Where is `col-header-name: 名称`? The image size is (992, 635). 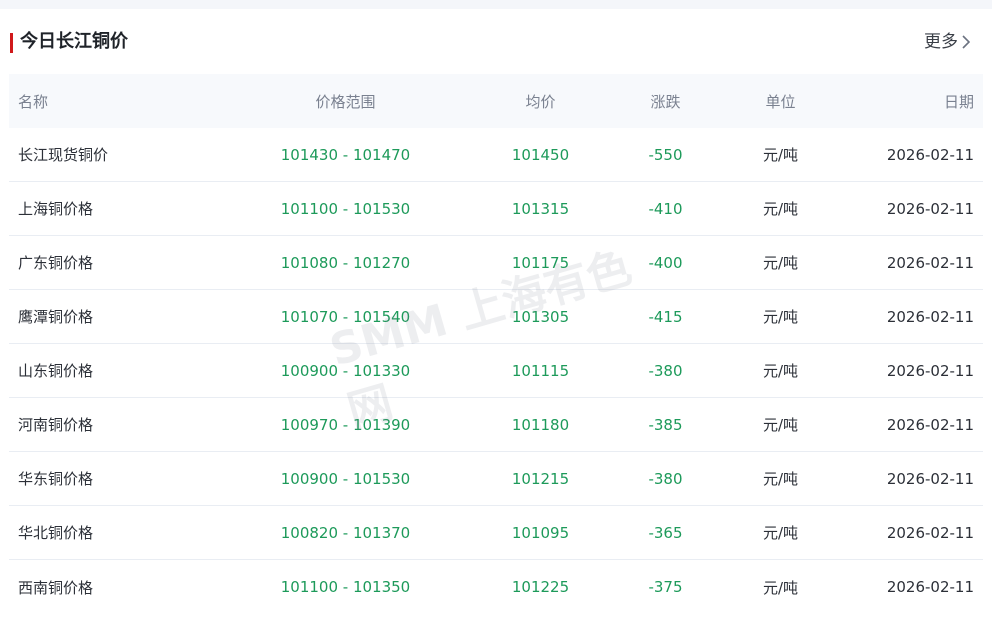 col-header-name: 名称 is located at coordinates (33, 101).